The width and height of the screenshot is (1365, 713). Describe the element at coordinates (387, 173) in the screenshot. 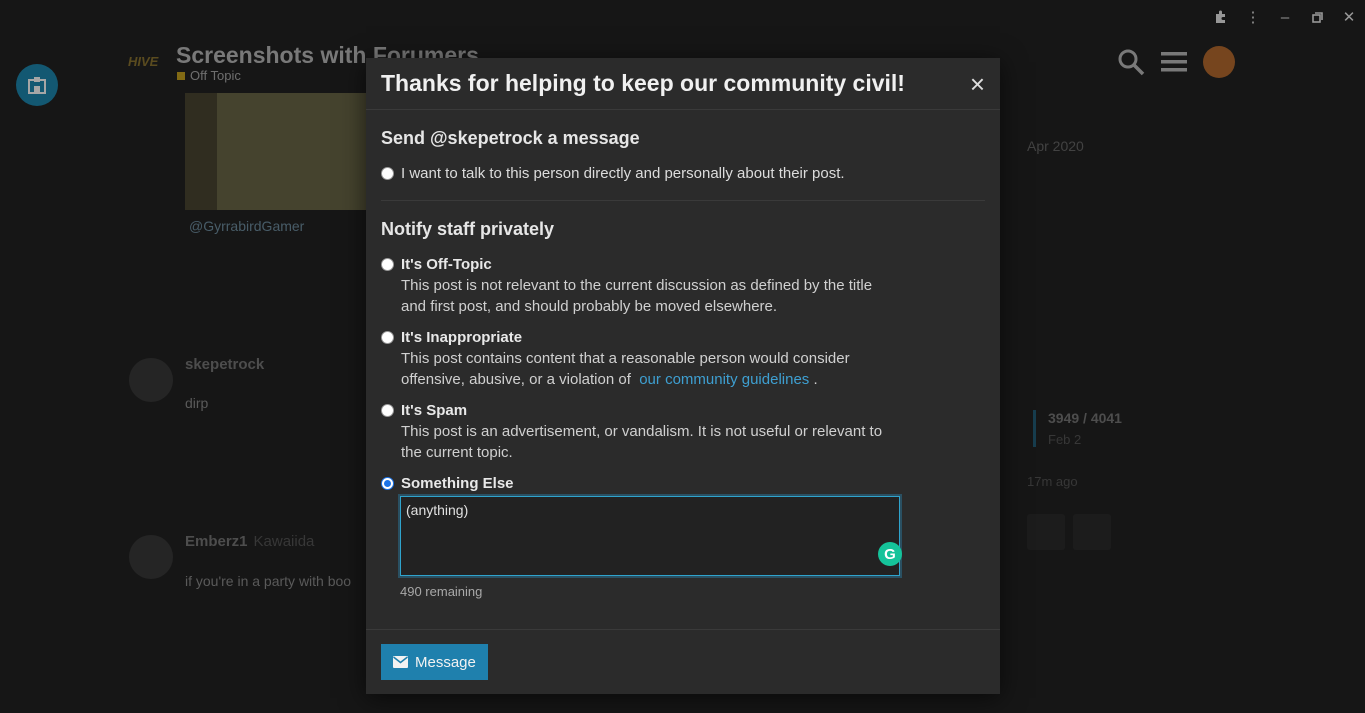

I see `message-radio` at that location.